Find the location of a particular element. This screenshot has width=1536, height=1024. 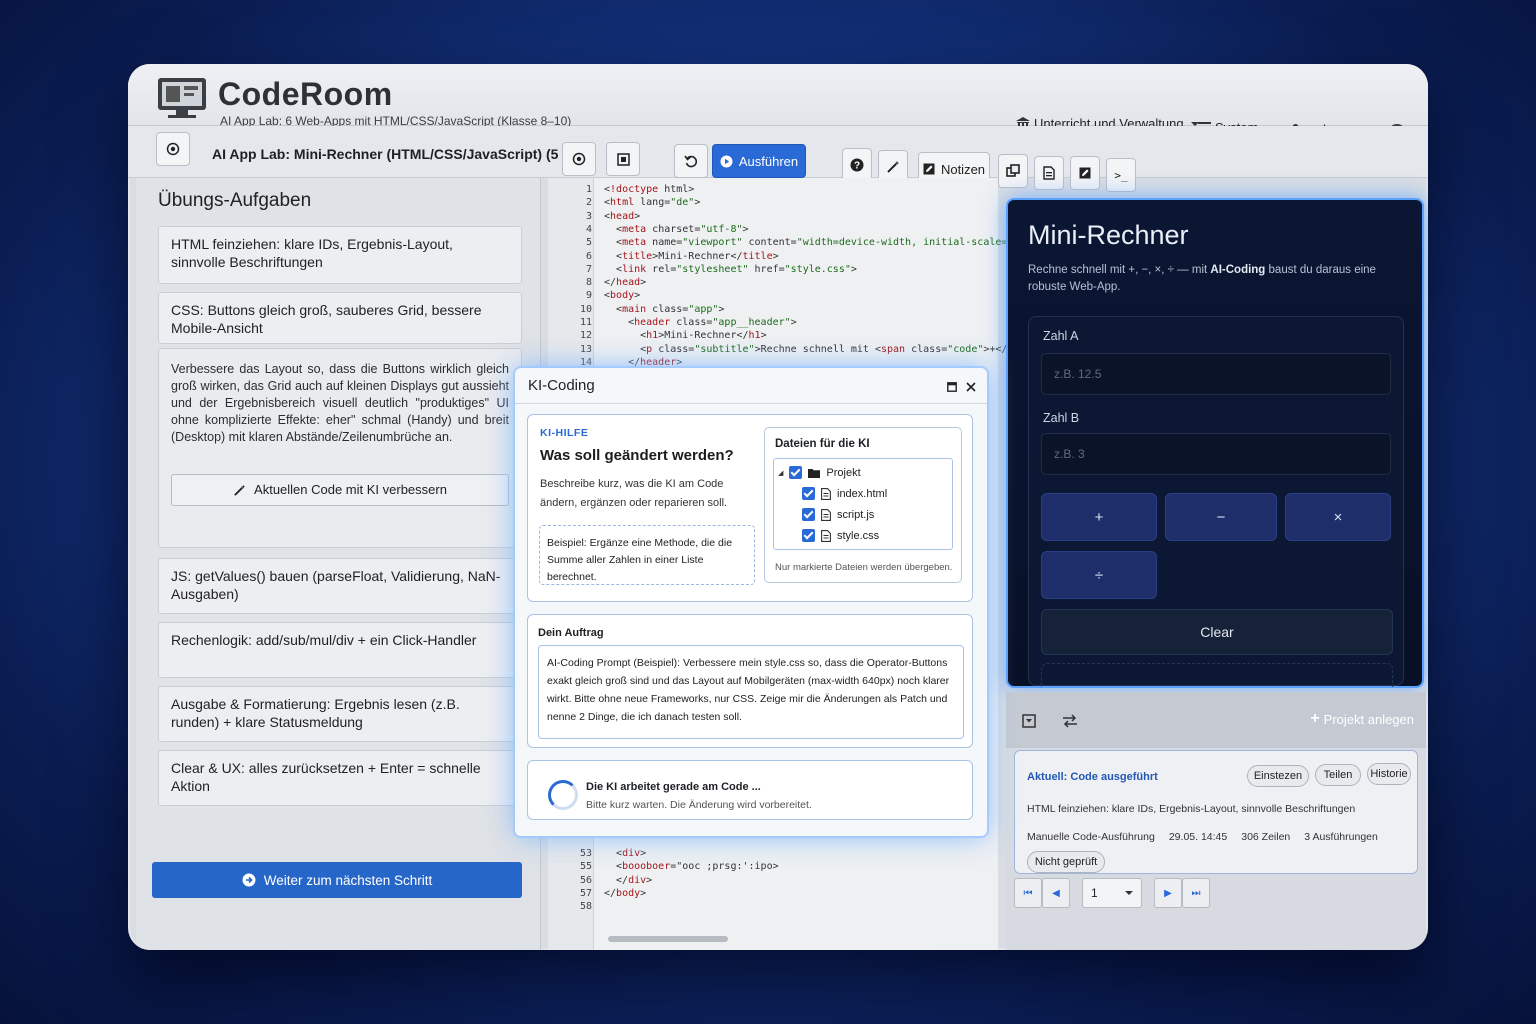

export-button is located at coordinates (1085, 173).